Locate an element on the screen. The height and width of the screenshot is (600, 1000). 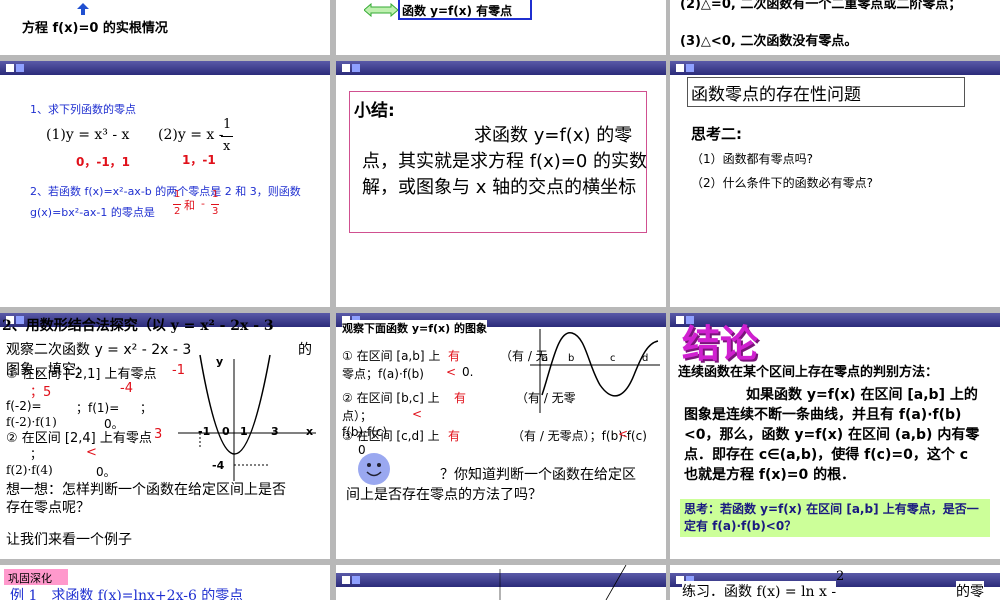
interval-ab-zero: 0. is located at coordinates (468, 372).